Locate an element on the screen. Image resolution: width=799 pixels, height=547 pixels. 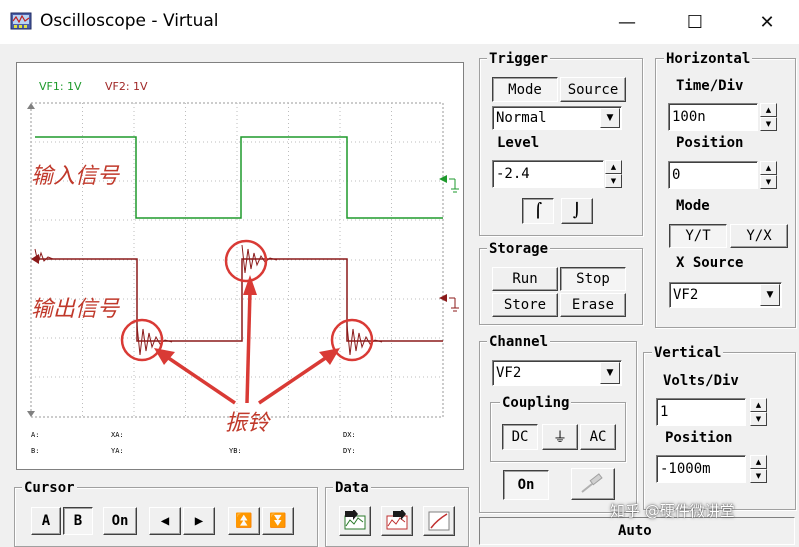
probe-icon is located at coordinates (592, 483).